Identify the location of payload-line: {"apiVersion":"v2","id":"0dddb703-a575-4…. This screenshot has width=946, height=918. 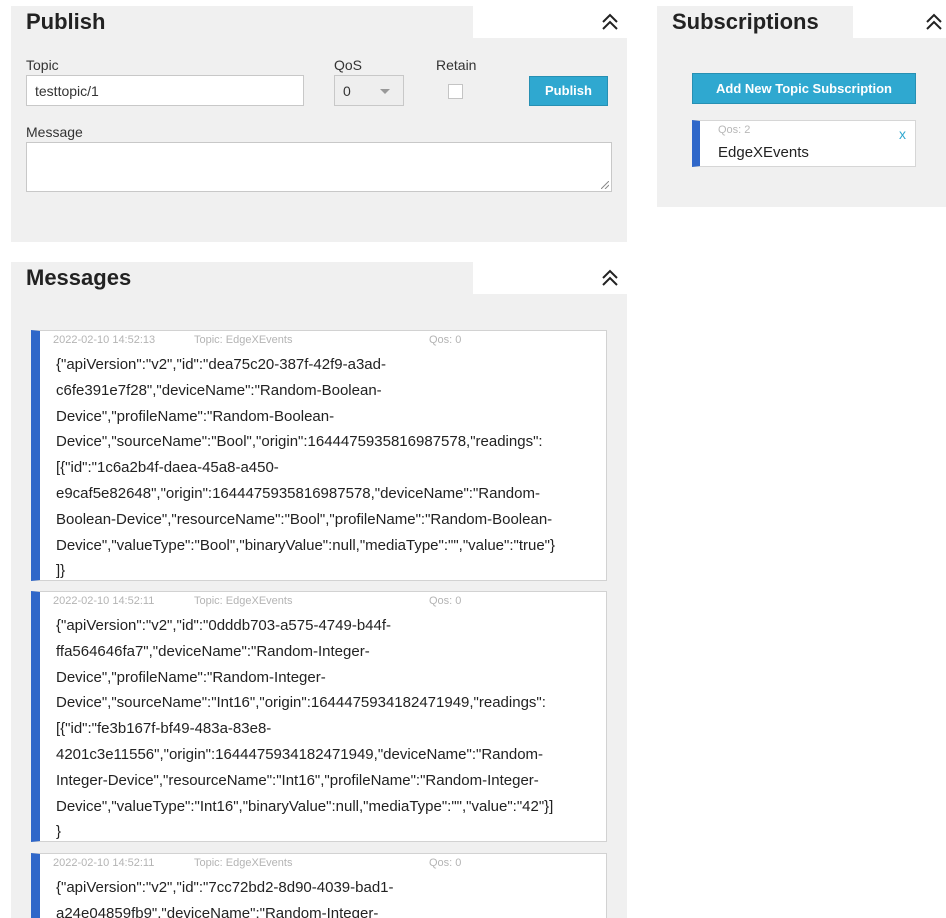
(224, 625).